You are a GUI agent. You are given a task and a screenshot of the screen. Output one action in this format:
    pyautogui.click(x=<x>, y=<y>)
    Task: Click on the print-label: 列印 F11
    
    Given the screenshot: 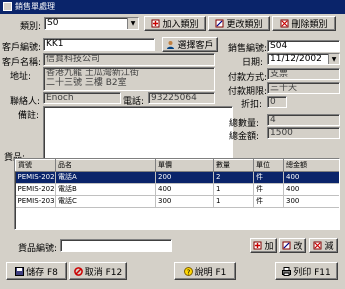 What is the action you would take?
    pyautogui.click(x=312, y=272)
    